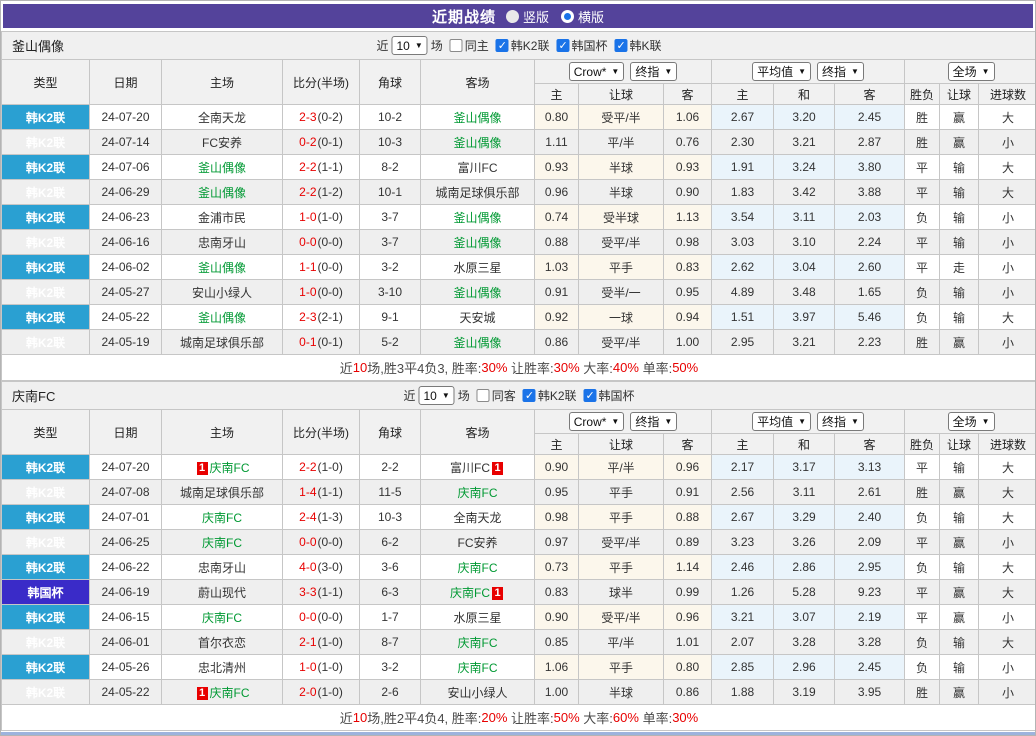 Image resolution: width=1036 pixels, height=736 pixels. Describe the element at coordinates (870, 592) in the screenshot. I see `avg-away: 9.23` at that location.